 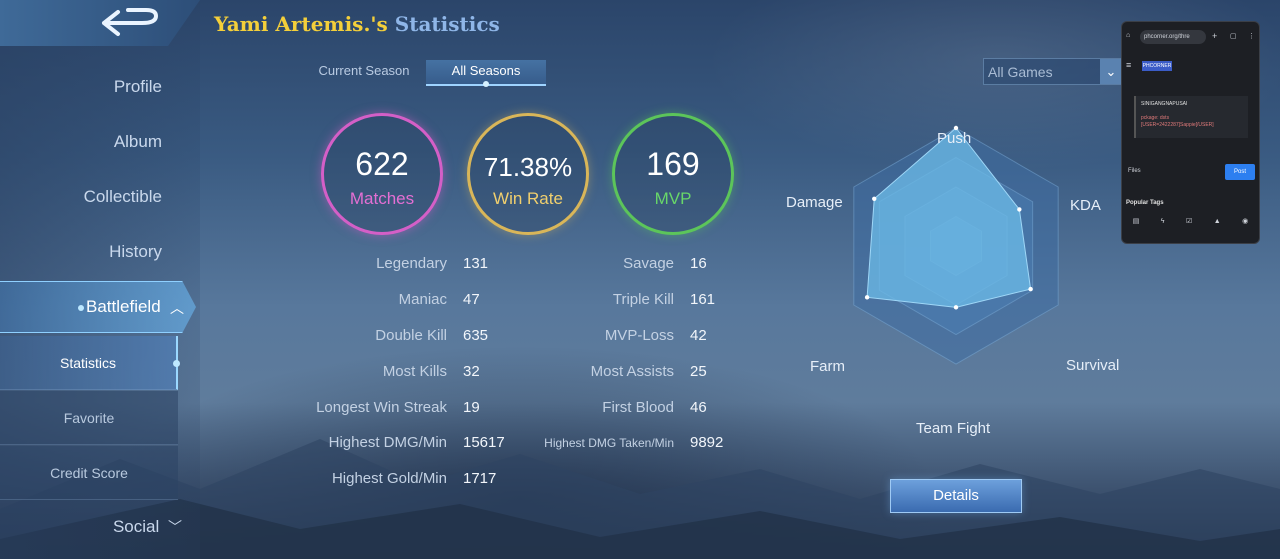 I want to click on sidebar-item-label: Social, so click(x=136, y=526).